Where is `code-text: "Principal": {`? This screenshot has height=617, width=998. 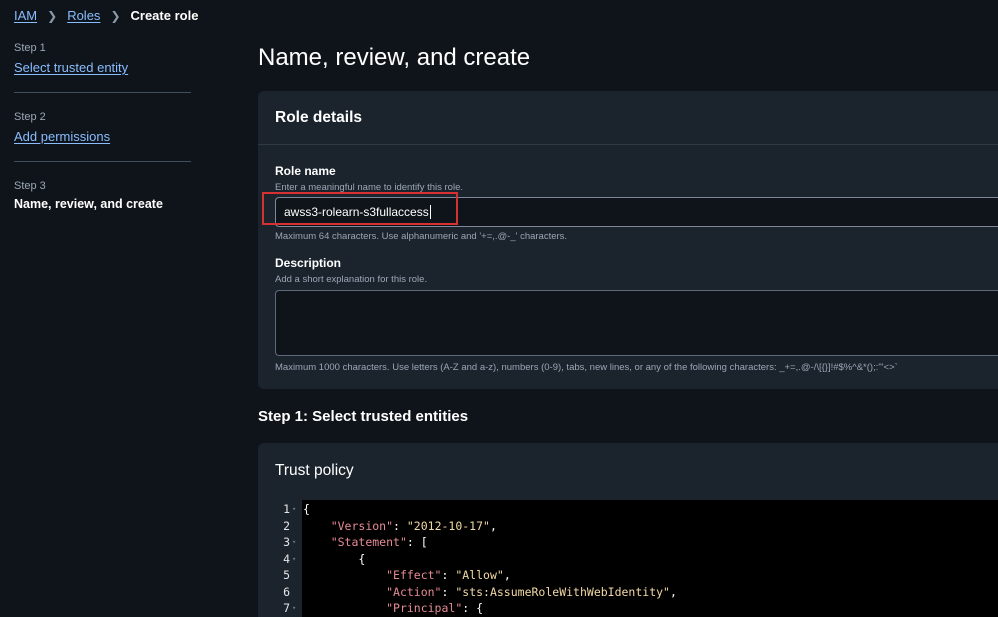 code-text: "Principal": { is located at coordinates (435, 608).